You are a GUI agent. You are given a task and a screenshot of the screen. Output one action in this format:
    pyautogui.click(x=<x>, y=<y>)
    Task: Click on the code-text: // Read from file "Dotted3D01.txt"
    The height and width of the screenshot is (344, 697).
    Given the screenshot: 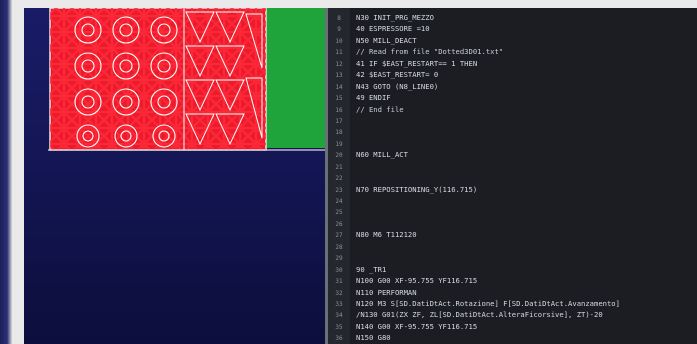 What is the action you would take?
    pyautogui.click(x=430, y=52)
    